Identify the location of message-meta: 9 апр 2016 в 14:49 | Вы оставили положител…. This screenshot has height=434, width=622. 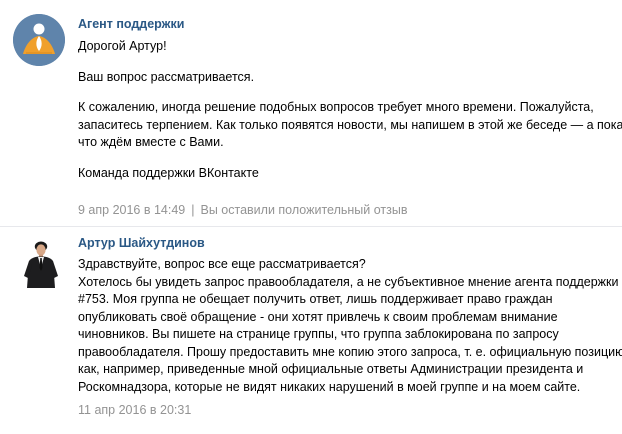
(242, 210).